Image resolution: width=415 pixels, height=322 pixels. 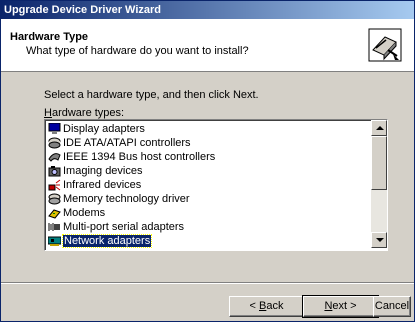 I want to click on list-item-label: Modems, so click(x=84, y=213).